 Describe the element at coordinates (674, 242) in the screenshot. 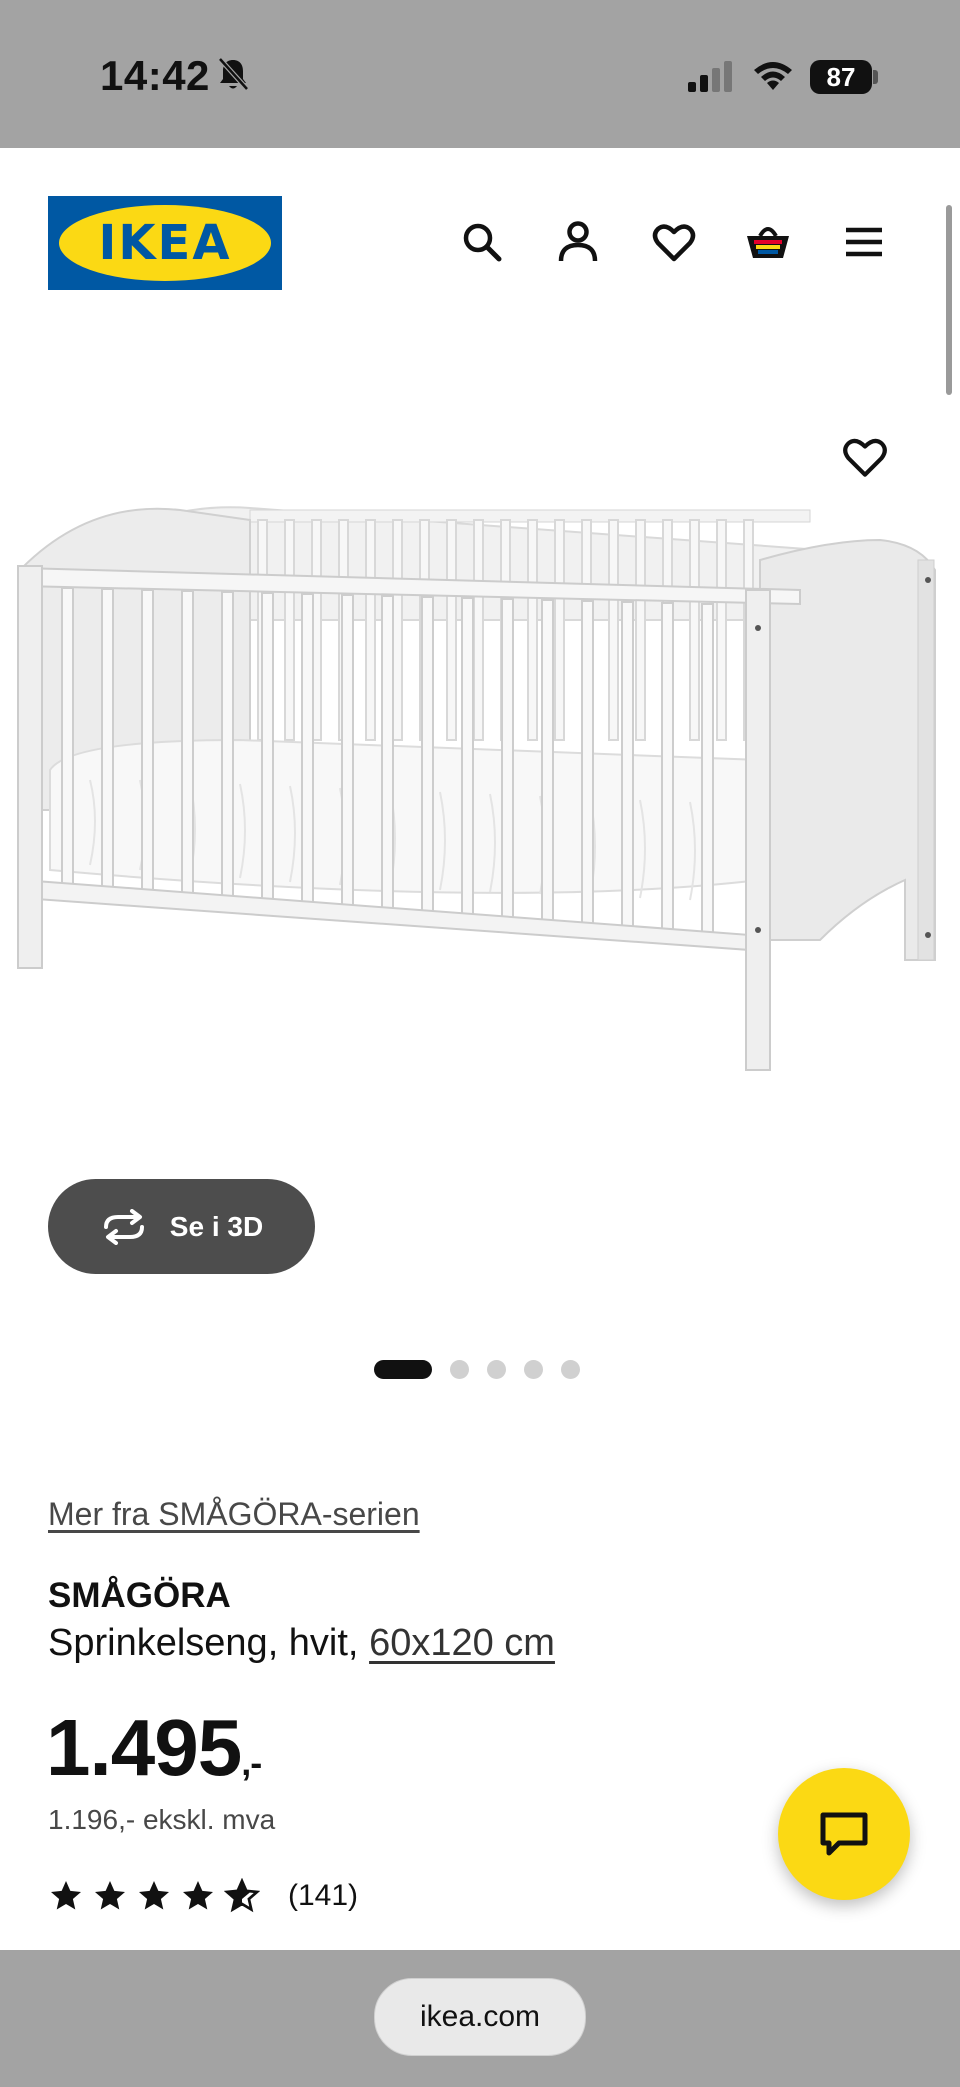

I see `heart-icon` at that location.